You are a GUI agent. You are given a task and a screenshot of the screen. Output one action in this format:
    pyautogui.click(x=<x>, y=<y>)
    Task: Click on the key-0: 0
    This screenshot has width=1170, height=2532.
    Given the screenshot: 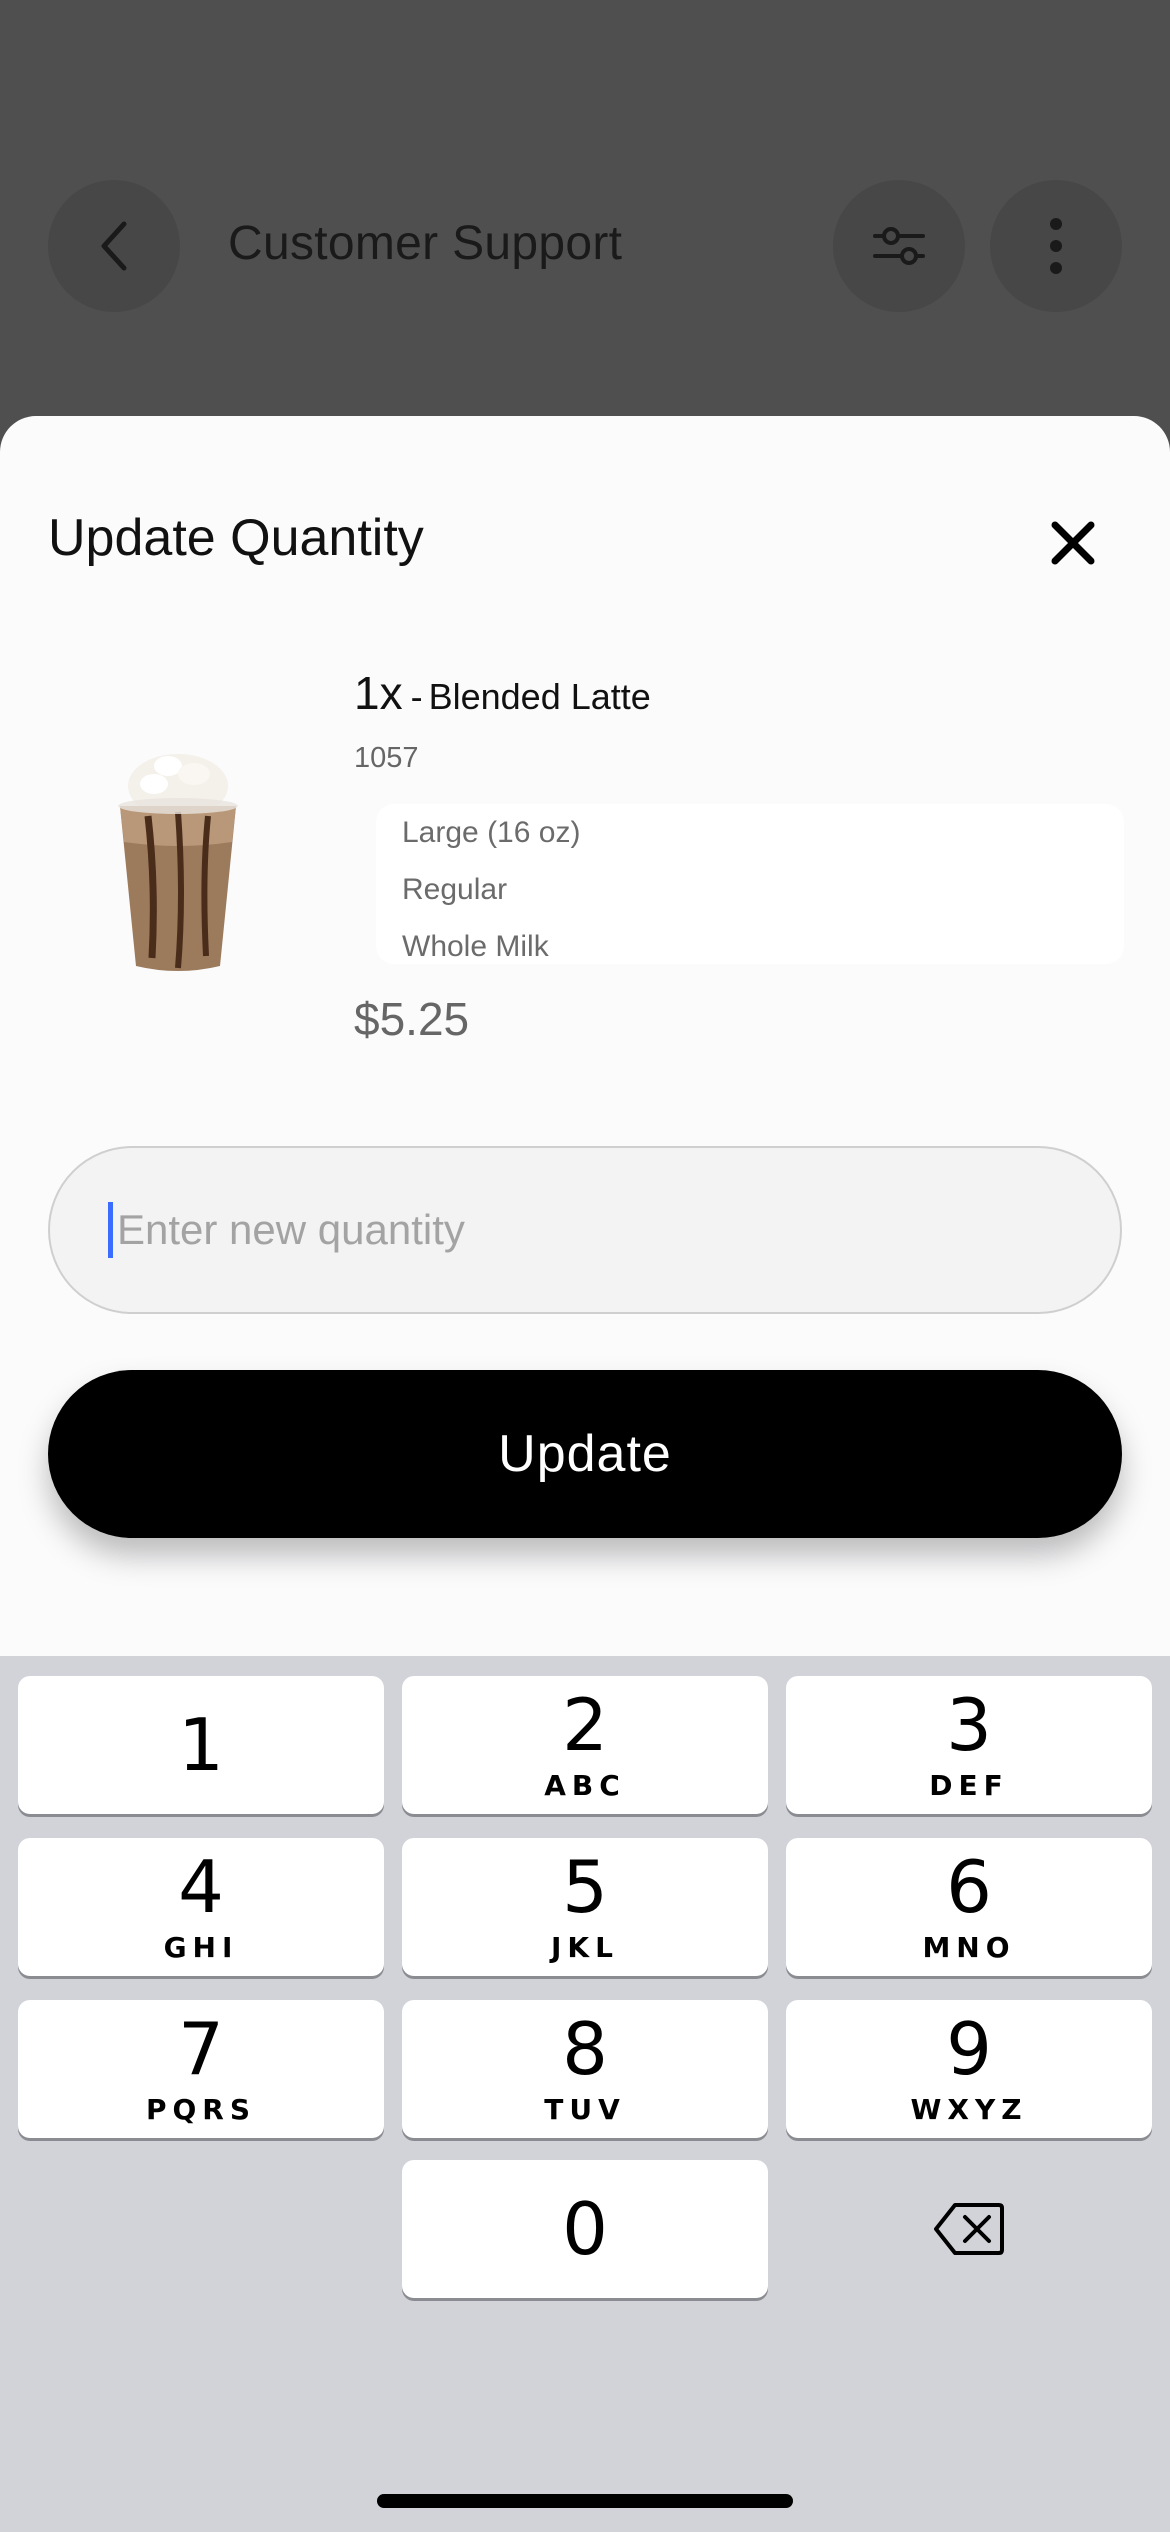 What is the action you would take?
    pyautogui.click(x=585, y=2229)
    